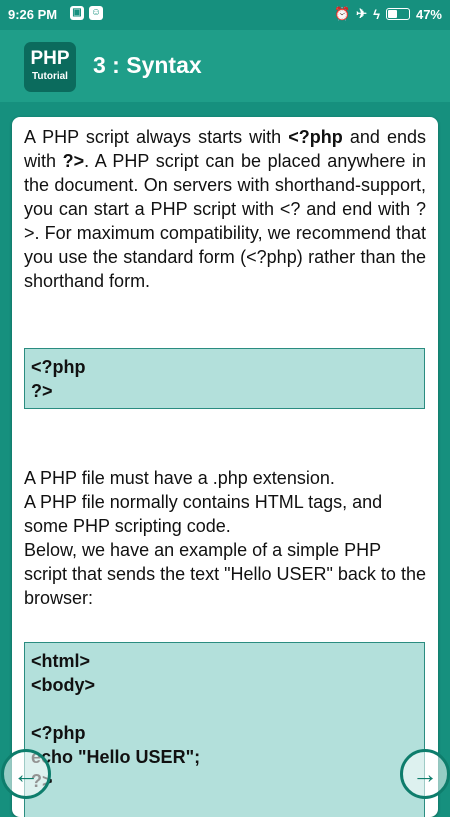 The width and height of the screenshot is (450, 817). What do you see at coordinates (376, 14) in the screenshot?
I see `charging-icon: ϟ` at bounding box center [376, 14].